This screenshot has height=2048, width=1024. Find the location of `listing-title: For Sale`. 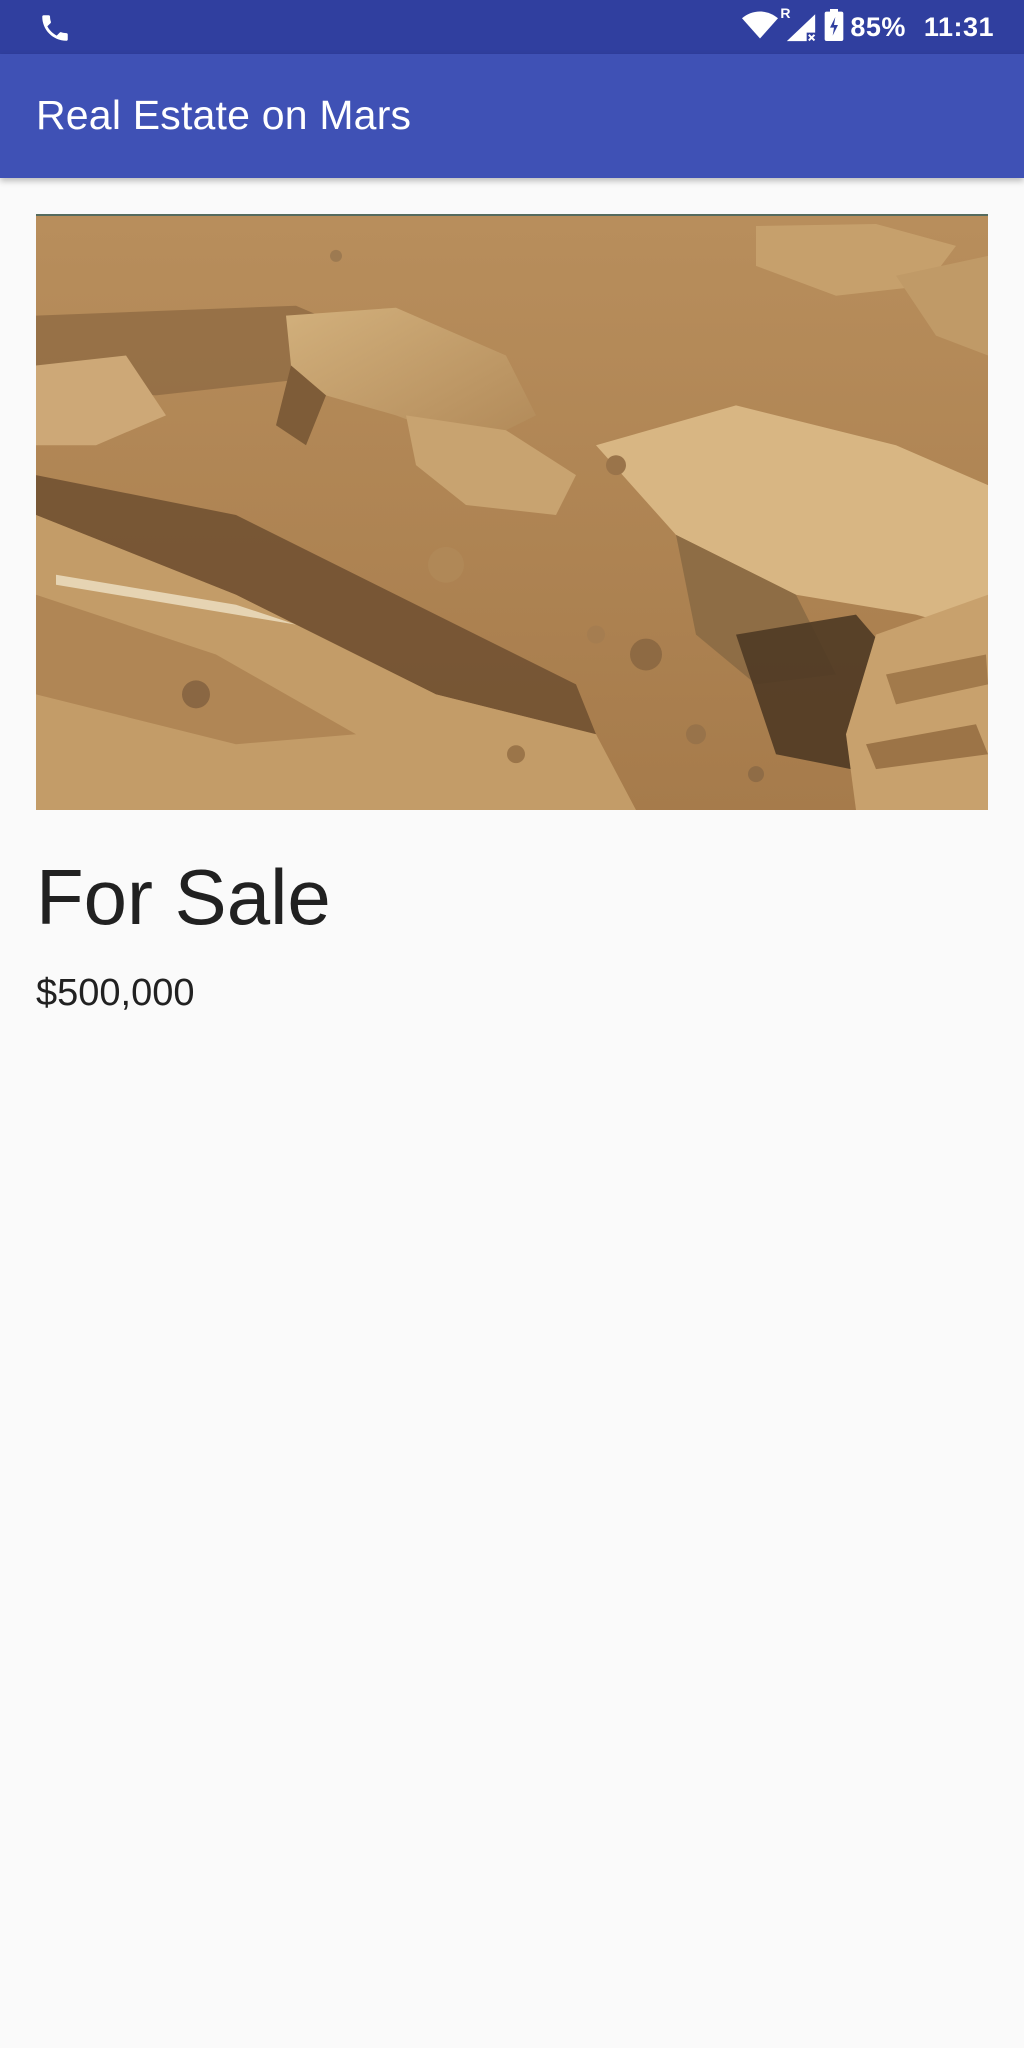

listing-title: For Sale is located at coordinates (183, 897).